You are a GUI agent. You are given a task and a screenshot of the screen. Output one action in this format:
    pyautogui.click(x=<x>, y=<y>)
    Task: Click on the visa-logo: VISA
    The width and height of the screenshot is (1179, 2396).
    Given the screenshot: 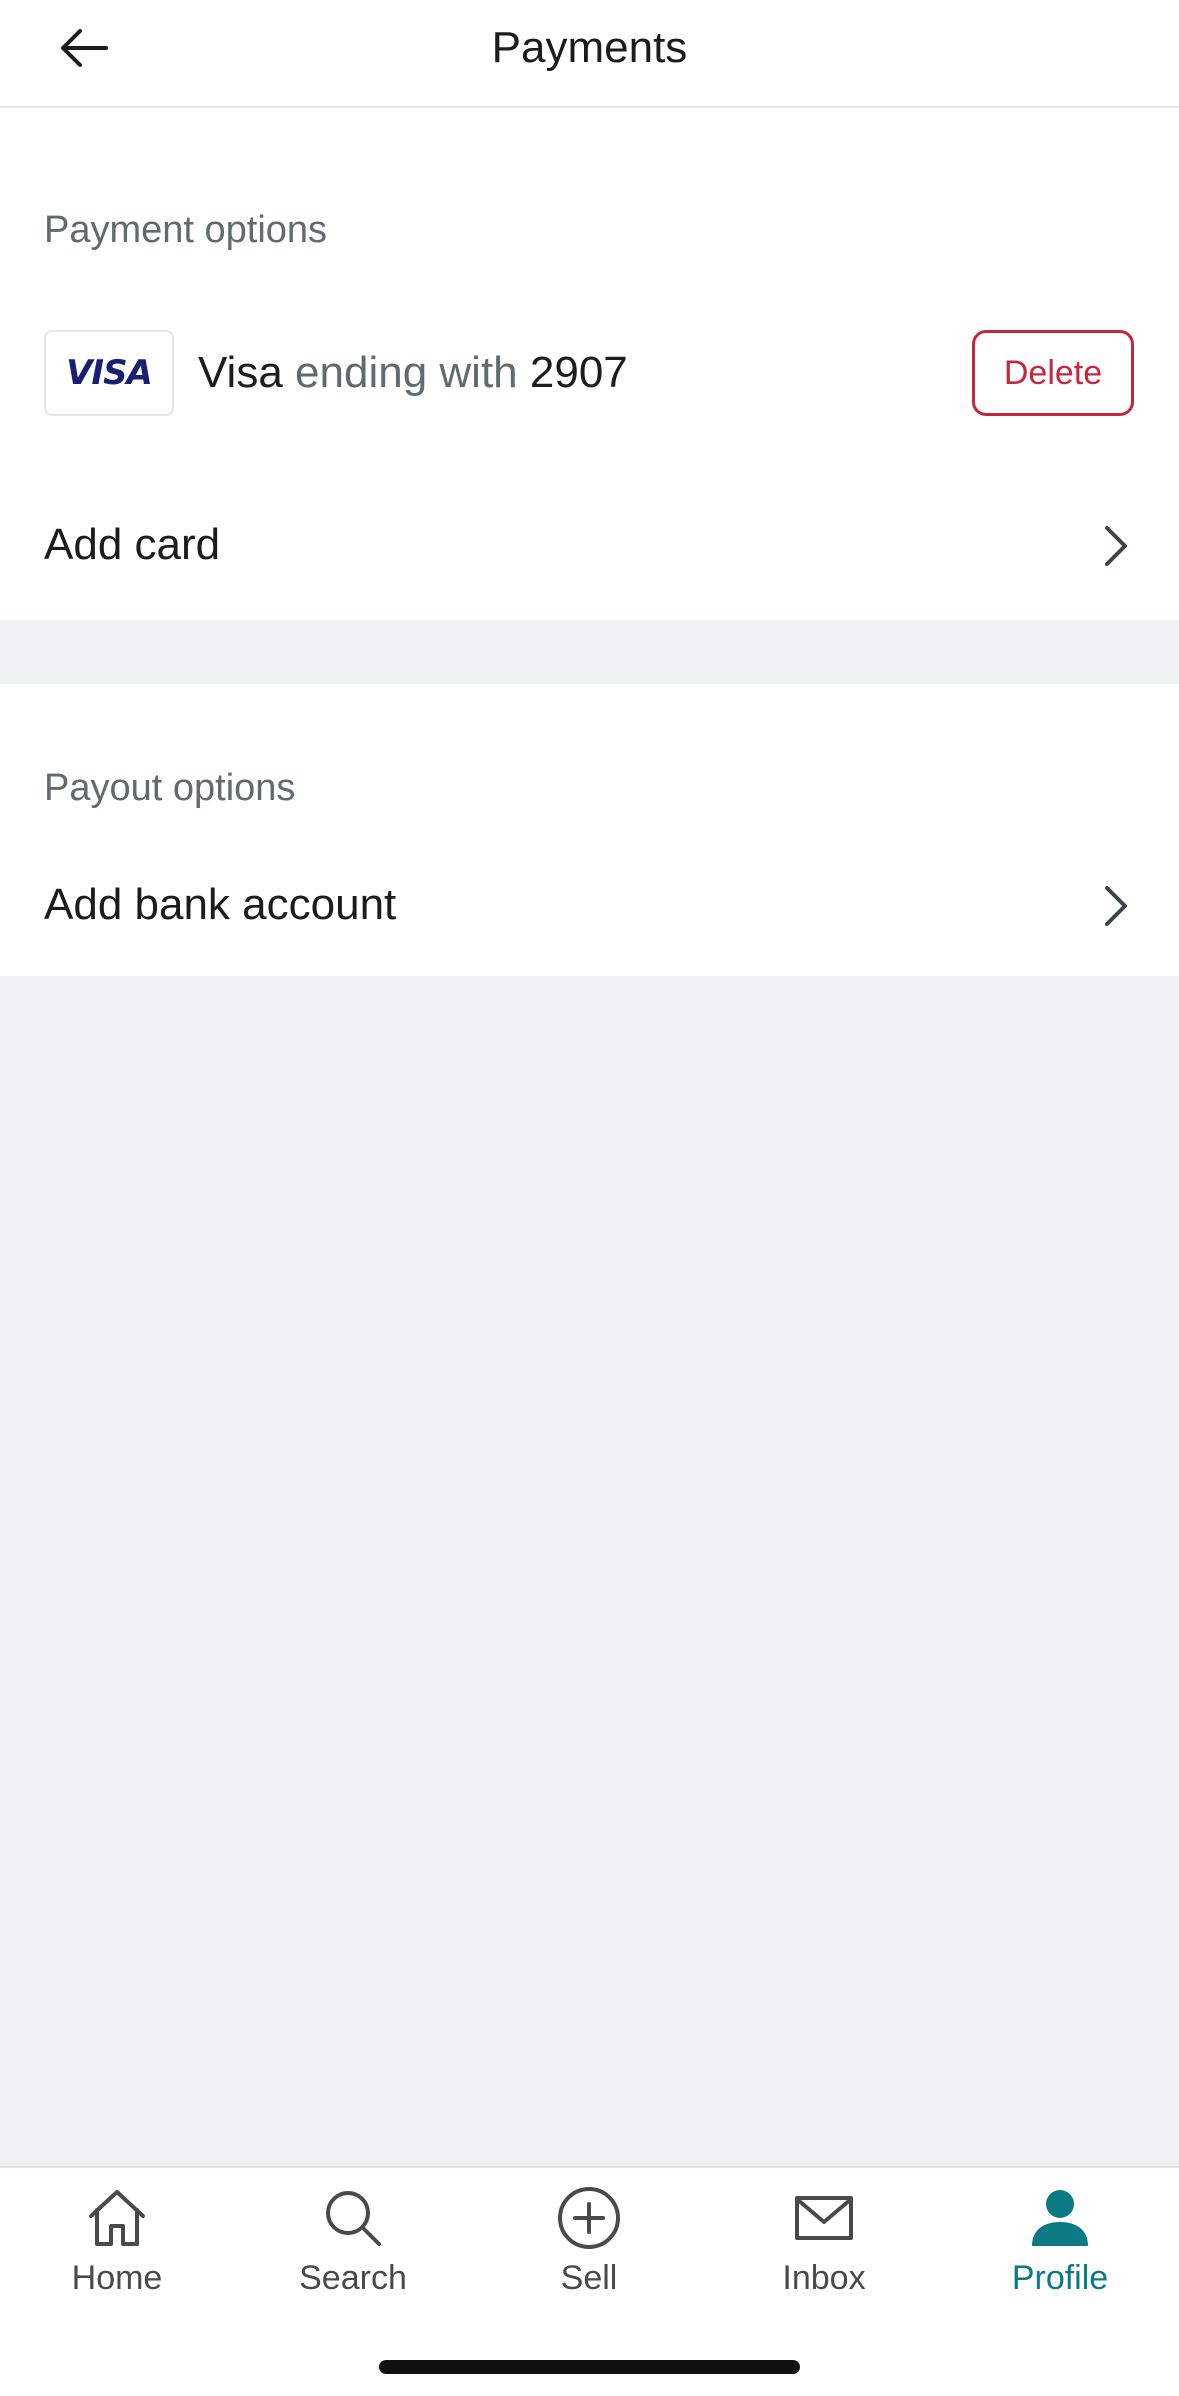 What is the action you would take?
    pyautogui.click(x=109, y=373)
    